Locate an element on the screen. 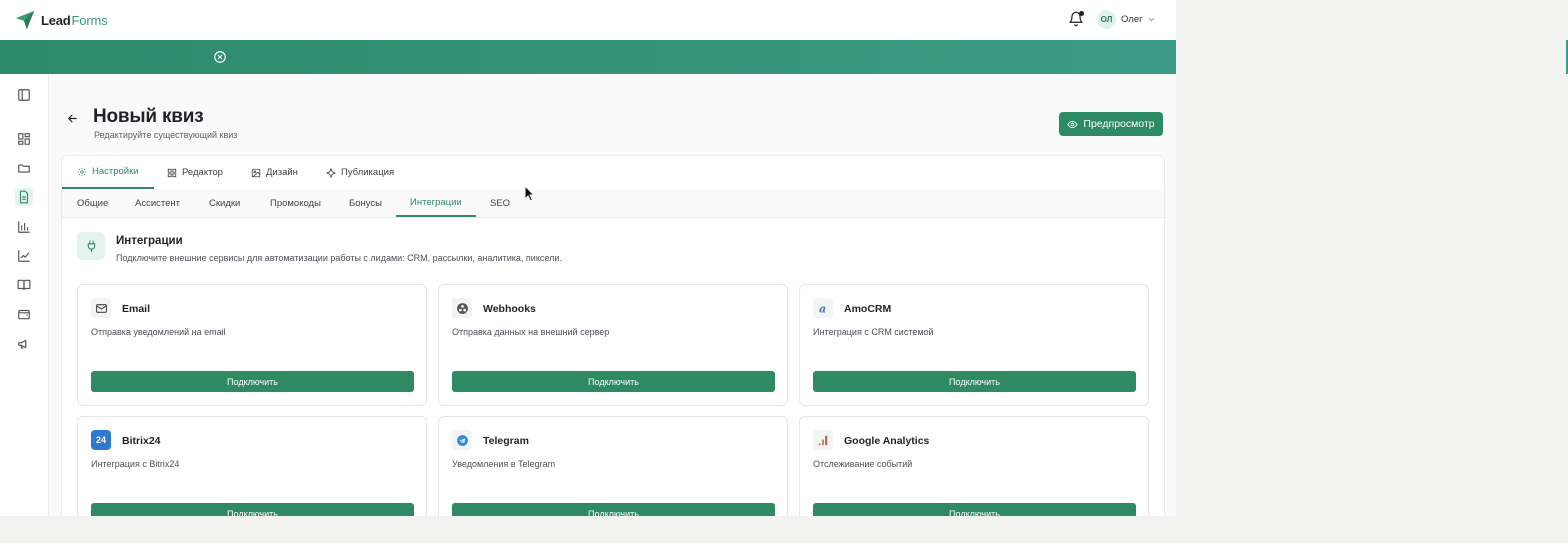  tab-settings-label: Настройки is located at coordinates (115, 171).